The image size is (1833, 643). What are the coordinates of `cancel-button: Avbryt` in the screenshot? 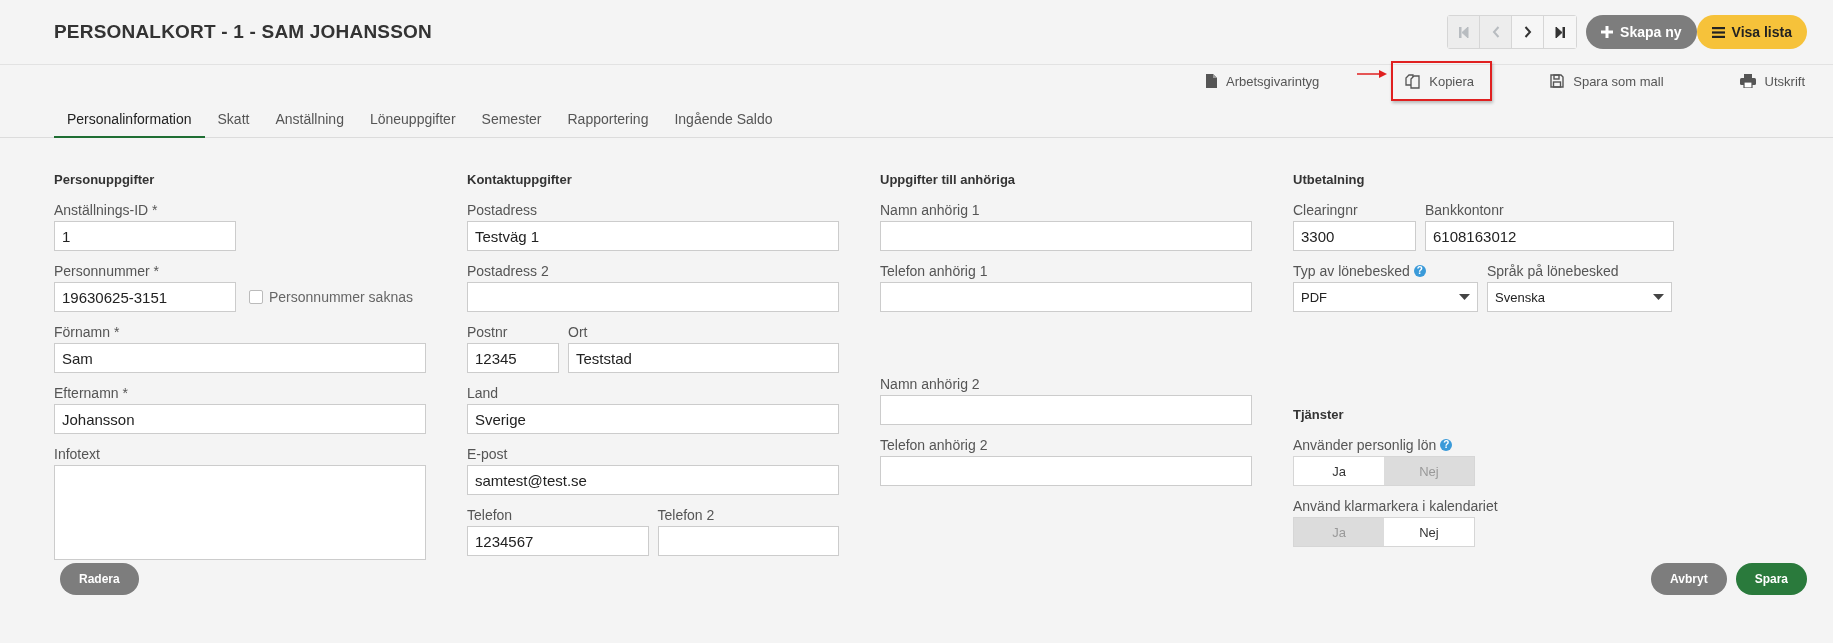 It's located at (1689, 579).